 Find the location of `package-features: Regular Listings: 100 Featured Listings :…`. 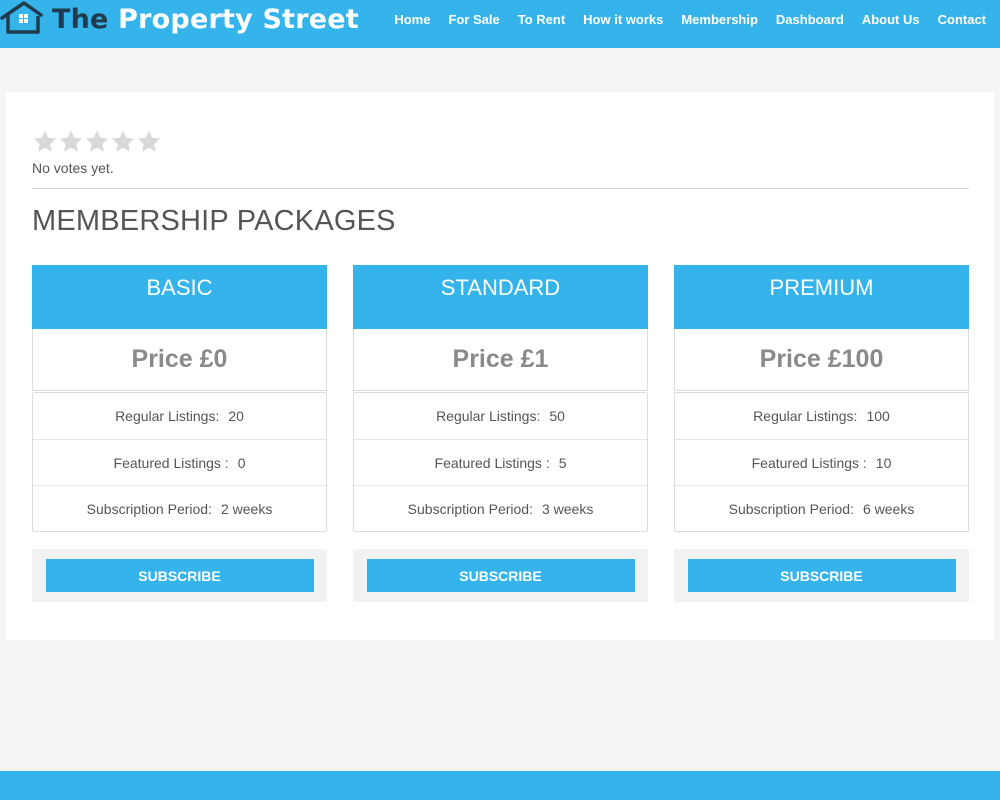

package-features: Regular Listings: 100 Featured Listings :… is located at coordinates (821, 462).